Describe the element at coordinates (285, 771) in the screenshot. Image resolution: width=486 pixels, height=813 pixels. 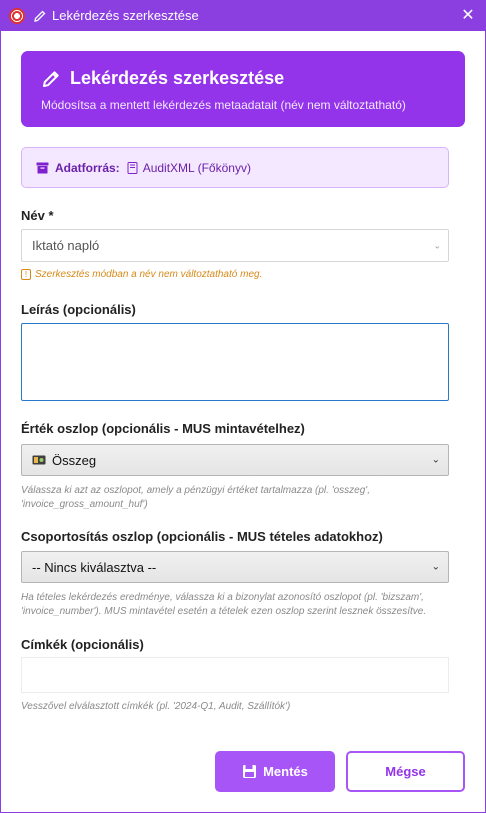
I see `save-button-label: Mentés` at that location.